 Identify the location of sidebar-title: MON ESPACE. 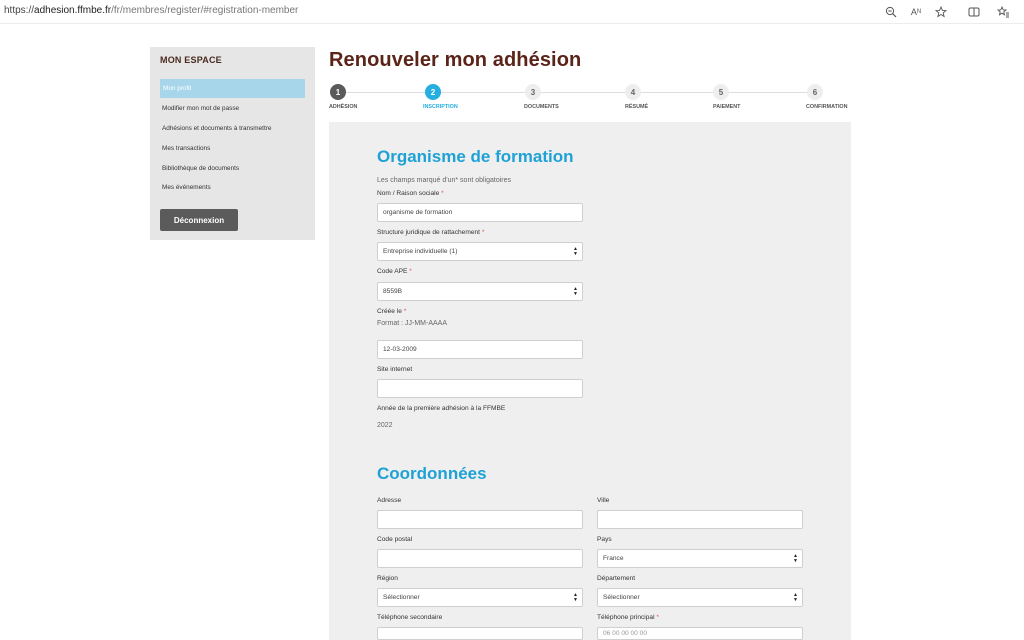
(191, 60).